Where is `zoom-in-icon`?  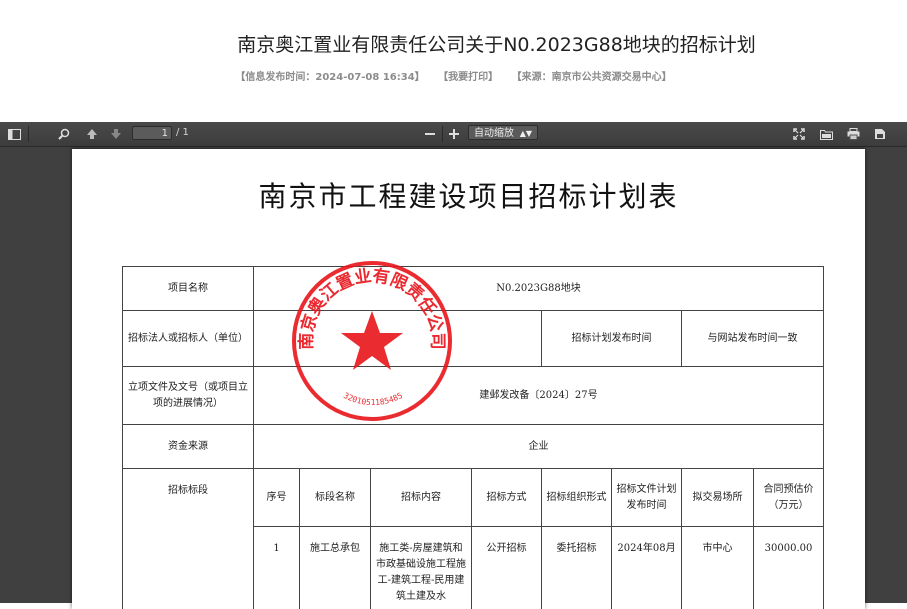 zoom-in-icon is located at coordinates (454, 134).